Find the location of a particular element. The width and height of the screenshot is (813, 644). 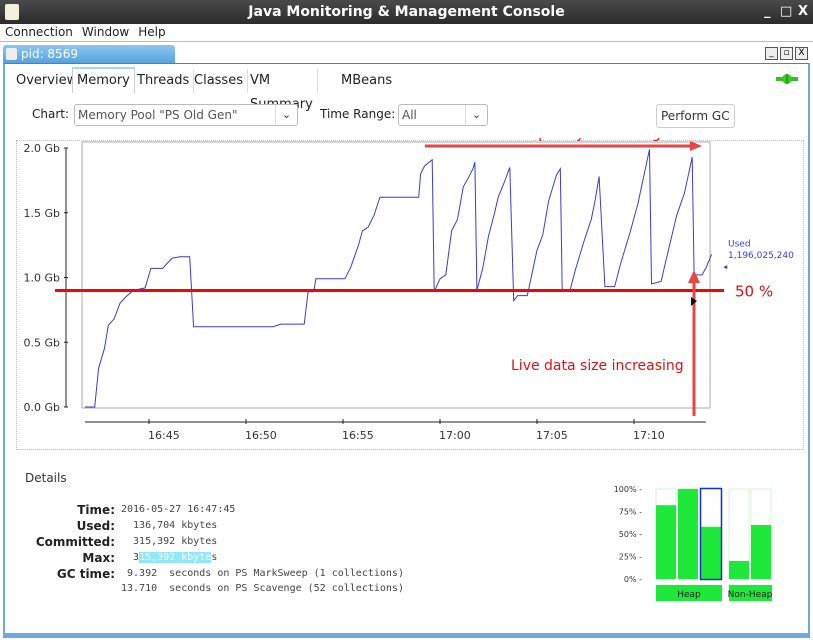

pool-y-tick-label: 50% - is located at coordinates (630, 534).